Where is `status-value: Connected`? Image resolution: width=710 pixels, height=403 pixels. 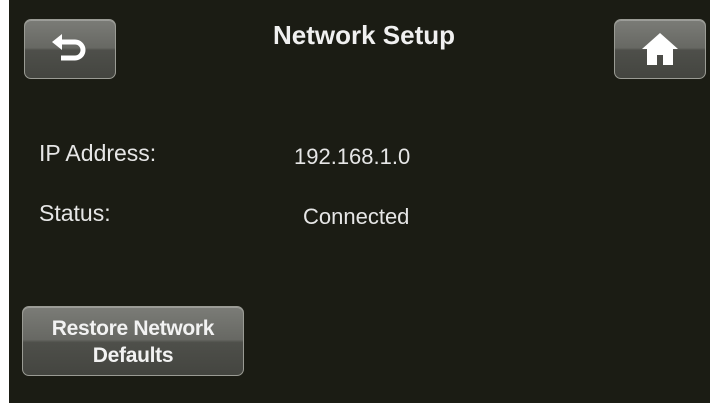 status-value: Connected is located at coordinates (356, 216).